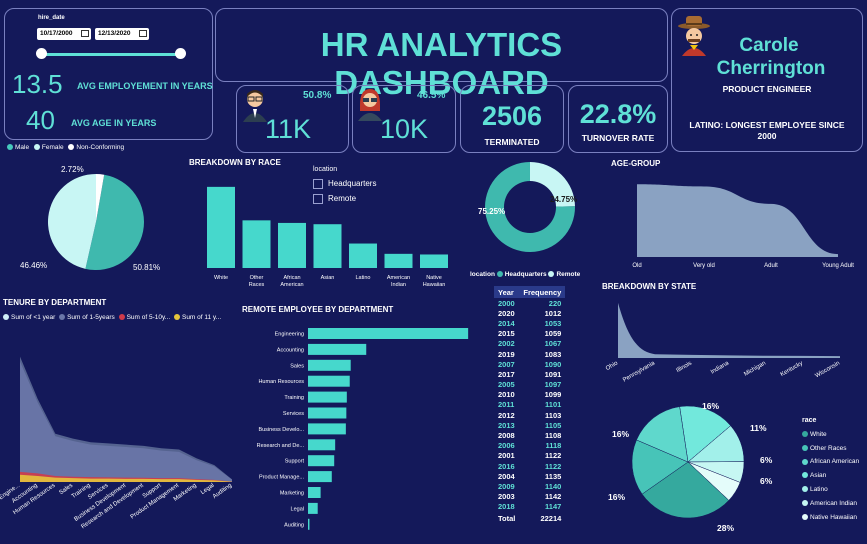  Describe the element at coordinates (506, 354) in the screenshot. I see `year-cell: 2019` at that location.